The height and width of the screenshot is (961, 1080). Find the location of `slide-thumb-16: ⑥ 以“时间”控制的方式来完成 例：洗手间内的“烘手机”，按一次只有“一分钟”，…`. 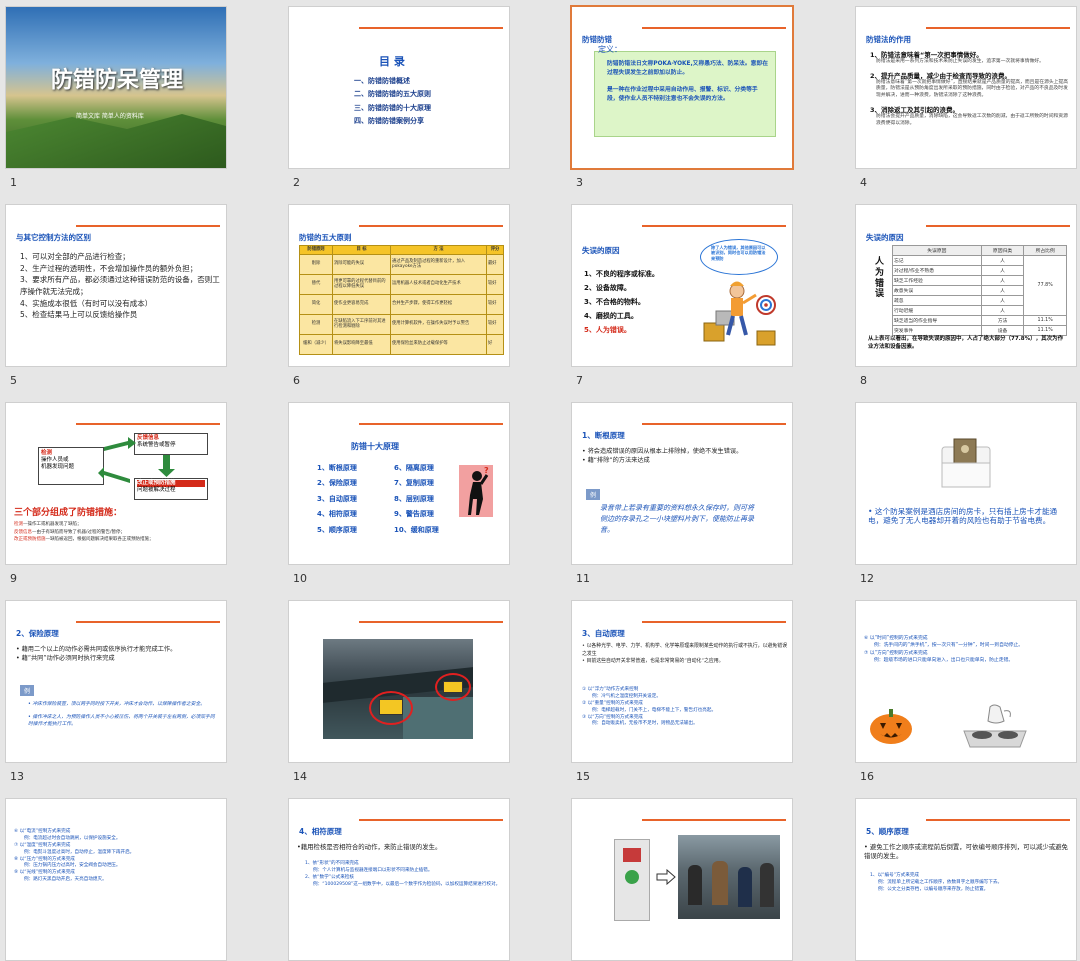

slide-thumb-16: ⑥ 以“时间”控制的方式来完成 例：洗手间内的“烘手机”，按一次只有“一分钟”，… is located at coordinates (965, 693).